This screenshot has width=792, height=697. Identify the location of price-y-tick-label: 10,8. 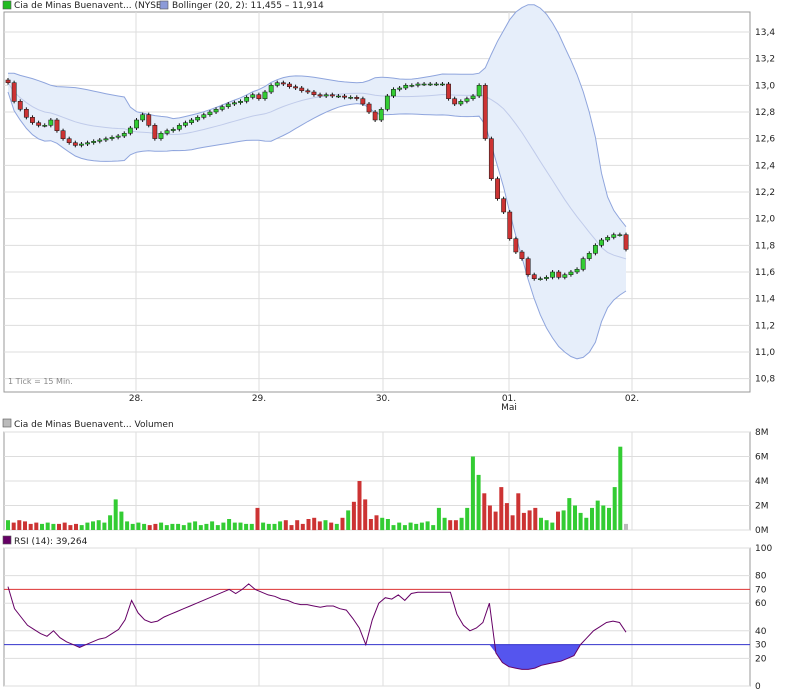
(765, 380).